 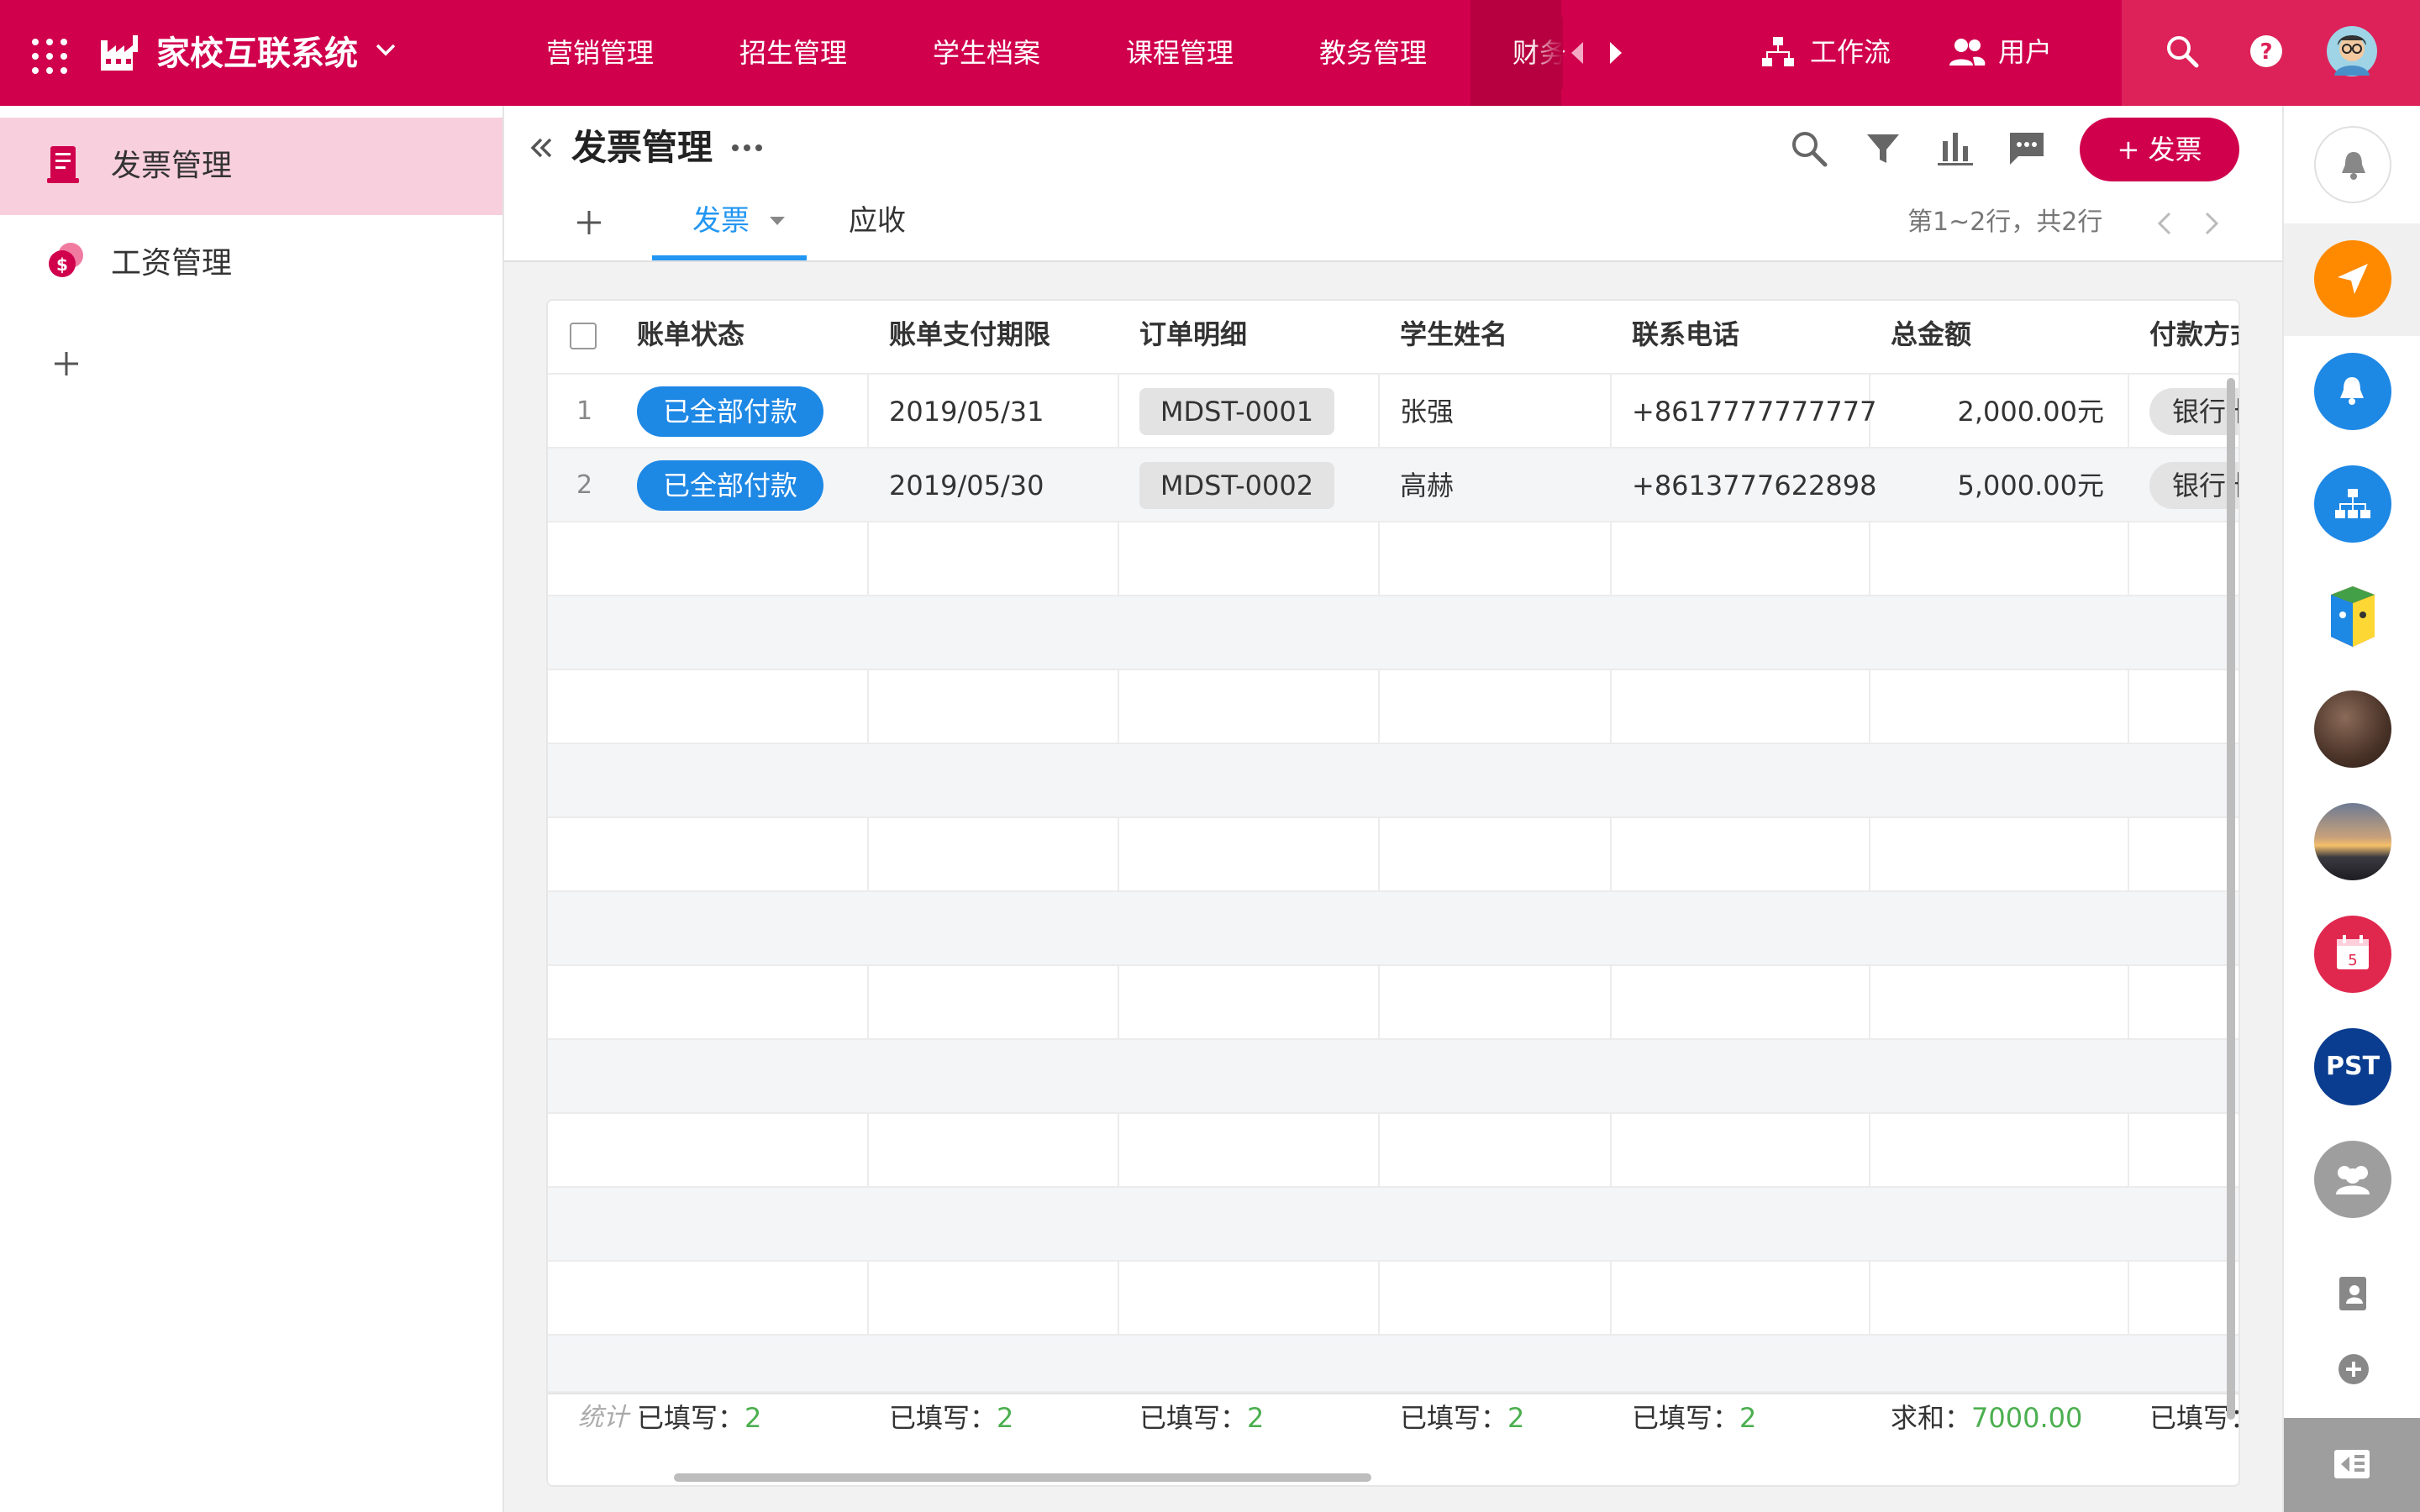 What do you see at coordinates (1236, 485) in the screenshot?
I see `order-chip: MDST-0002` at bounding box center [1236, 485].